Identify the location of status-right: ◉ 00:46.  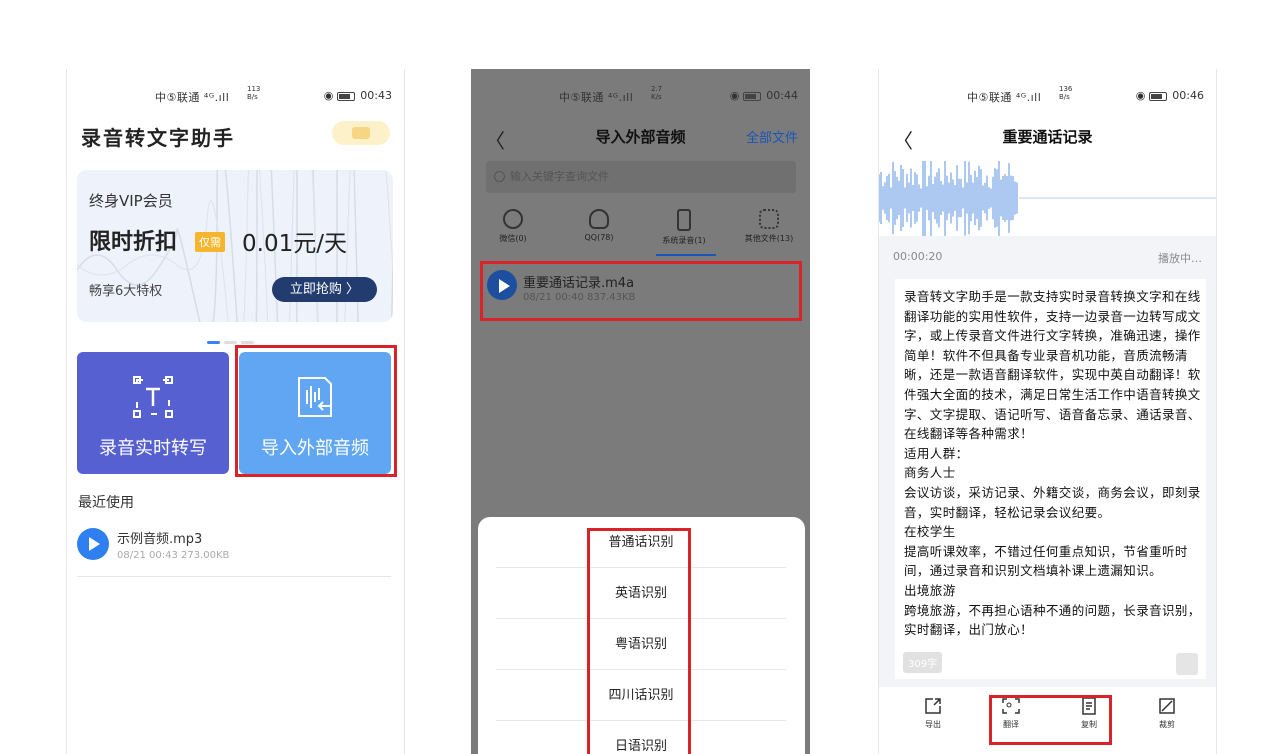
(1170, 95).